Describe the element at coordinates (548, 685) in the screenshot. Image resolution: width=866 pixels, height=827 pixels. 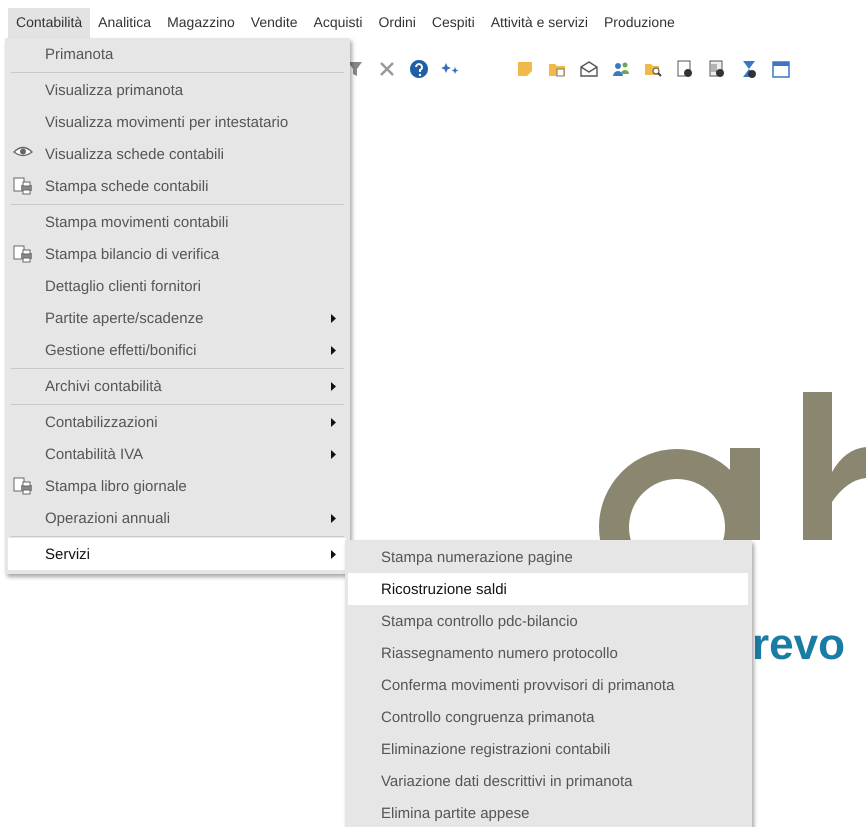
I see `menu-item: Conferma movimenti provvisori di primanota` at that location.